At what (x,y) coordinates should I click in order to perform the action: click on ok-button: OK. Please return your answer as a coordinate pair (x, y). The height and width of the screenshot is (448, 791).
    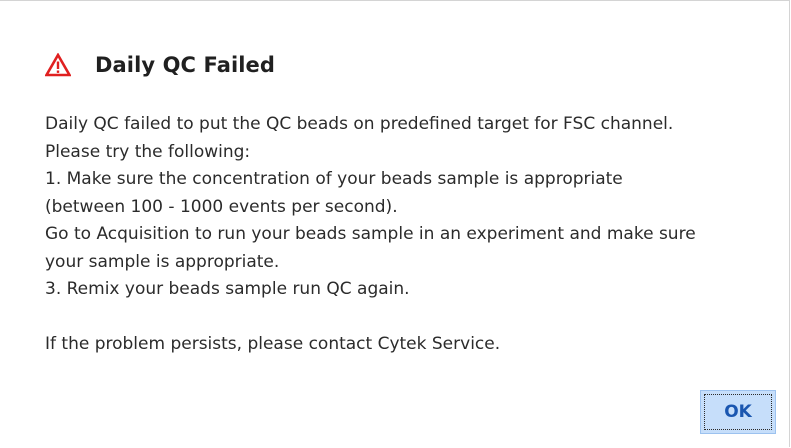
    Looking at the image, I should click on (738, 412).